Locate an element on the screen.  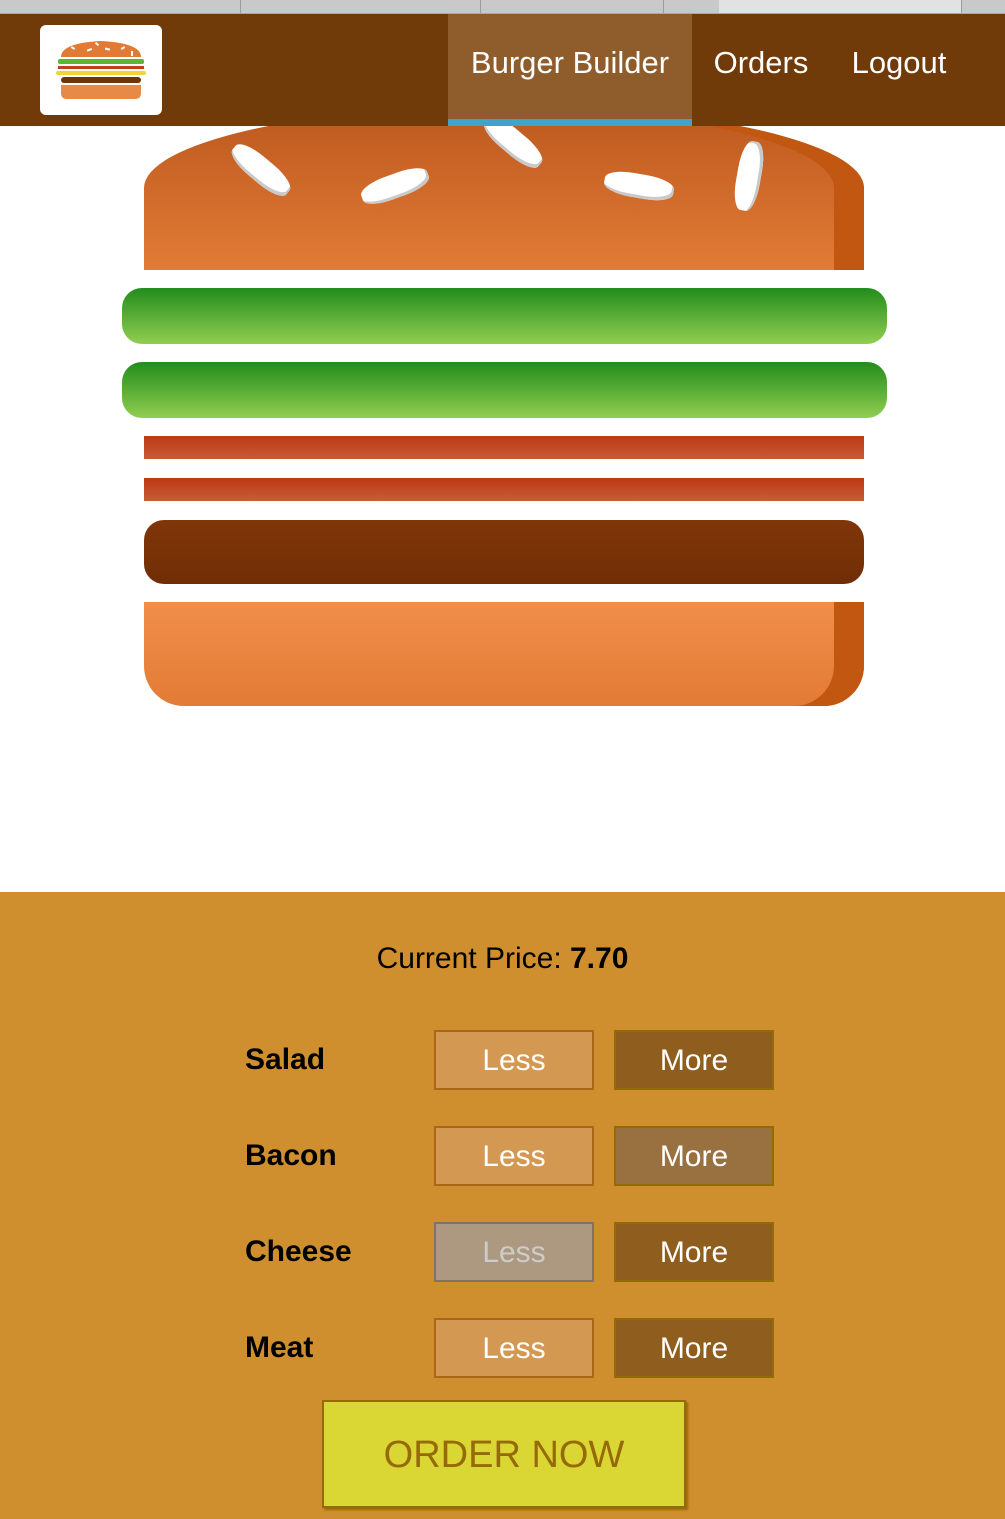
current-price: Current Price: 7.70 is located at coordinates (502, 959).